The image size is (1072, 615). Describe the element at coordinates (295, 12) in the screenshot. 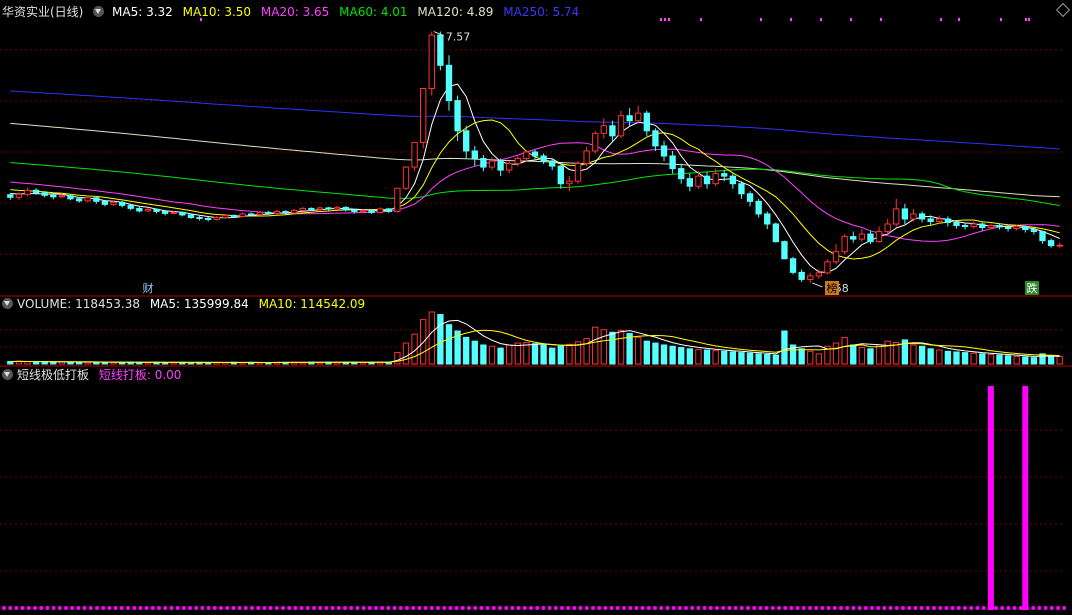

I see `ma20-label: MA20: 3.65` at that location.